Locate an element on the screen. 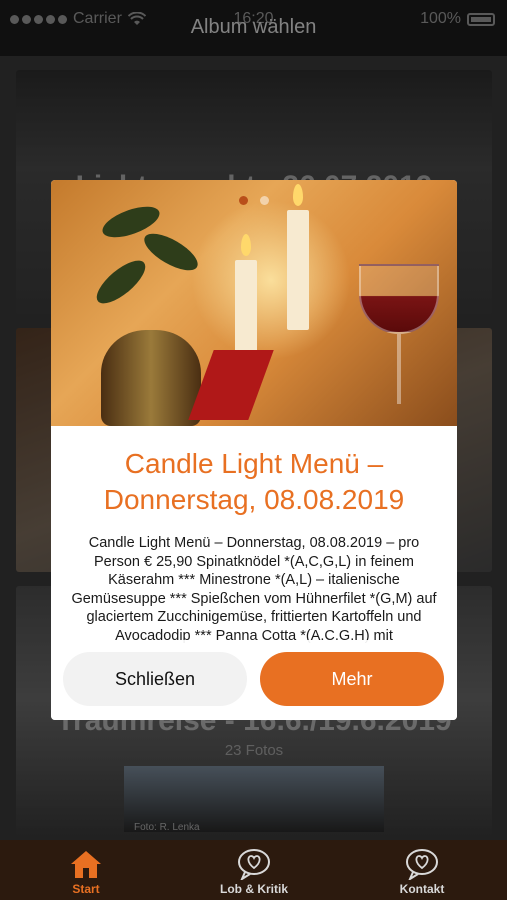  close-button: Schließen is located at coordinates (155, 679).